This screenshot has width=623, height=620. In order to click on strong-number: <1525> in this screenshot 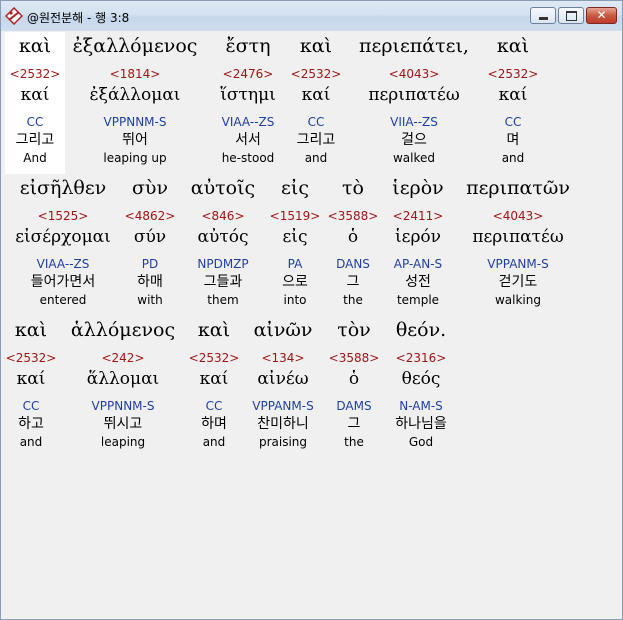, I will do `click(63, 216)`.